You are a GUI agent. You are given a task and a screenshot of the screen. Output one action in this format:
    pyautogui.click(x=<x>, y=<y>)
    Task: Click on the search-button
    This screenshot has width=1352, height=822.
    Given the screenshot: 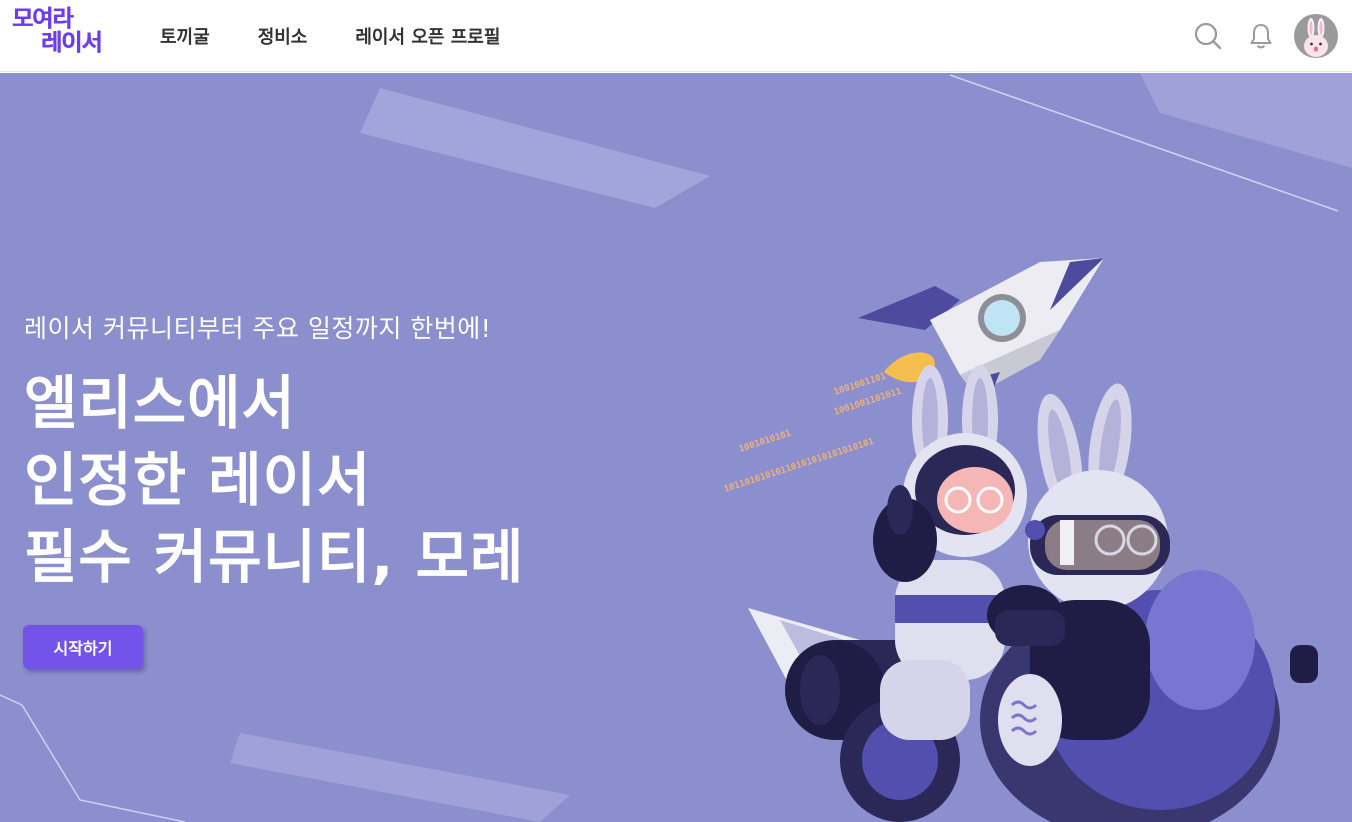 What is the action you would take?
    pyautogui.click(x=1208, y=36)
    